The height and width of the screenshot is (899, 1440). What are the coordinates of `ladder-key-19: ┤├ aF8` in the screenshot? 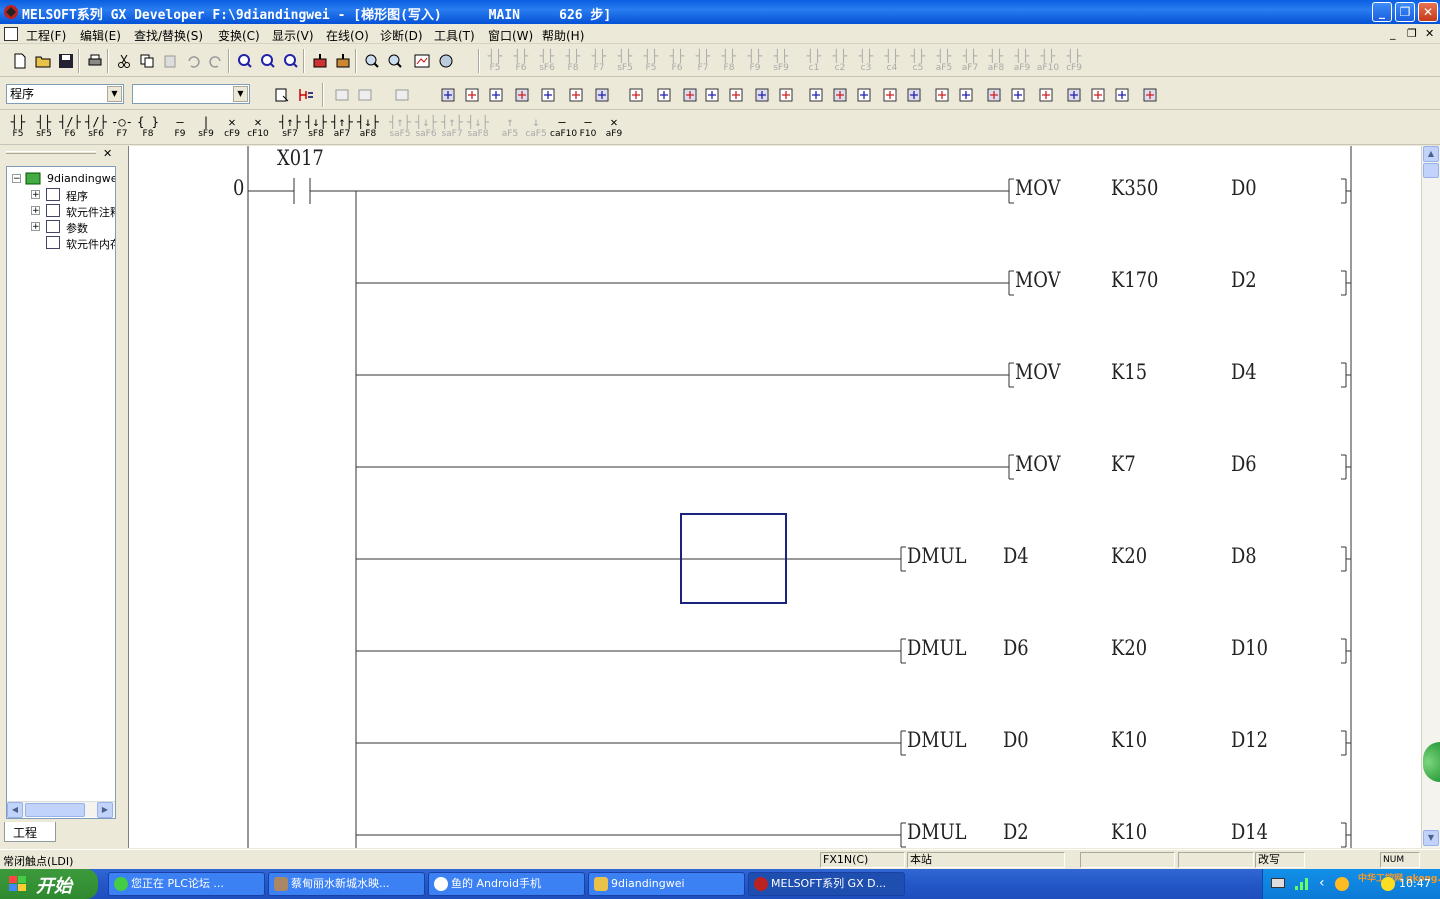 It's located at (996, 62).